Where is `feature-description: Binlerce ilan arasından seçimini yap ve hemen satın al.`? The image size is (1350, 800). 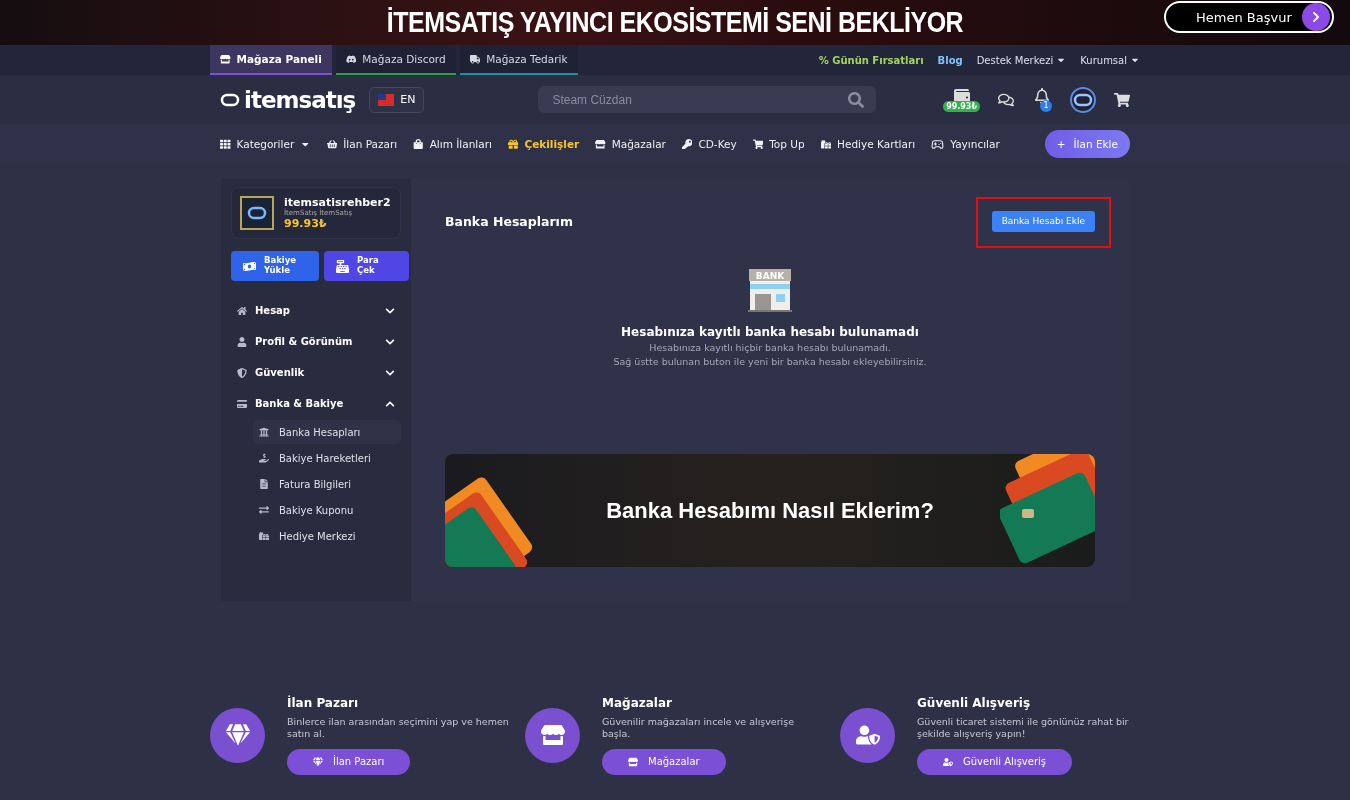 feature-description: Binlerce ilan arasından seçimini yap ve hemen satın al. is located at coordinates (398, 728).